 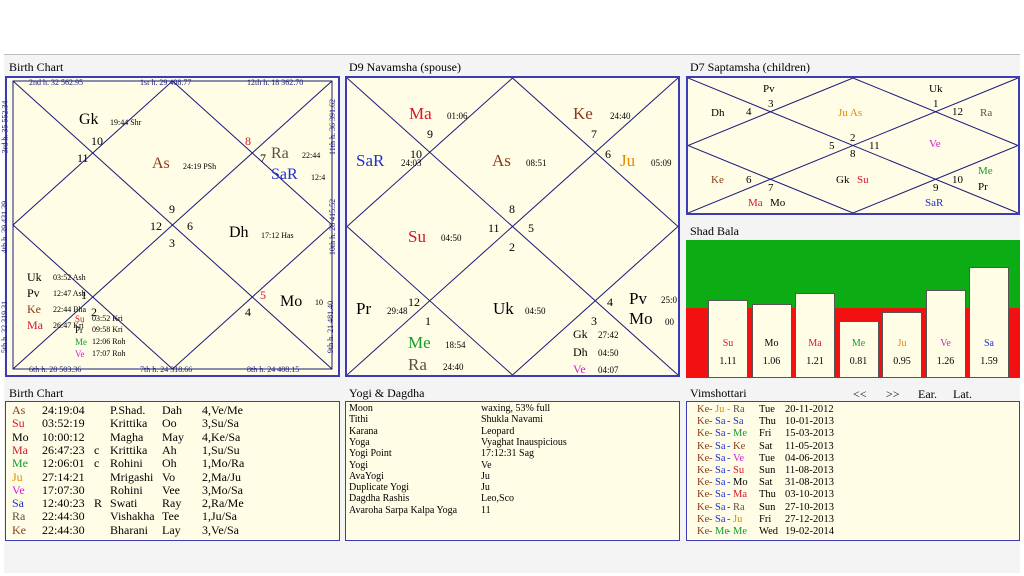 I want to click on house-number: 12, so click(x=957, y=112).